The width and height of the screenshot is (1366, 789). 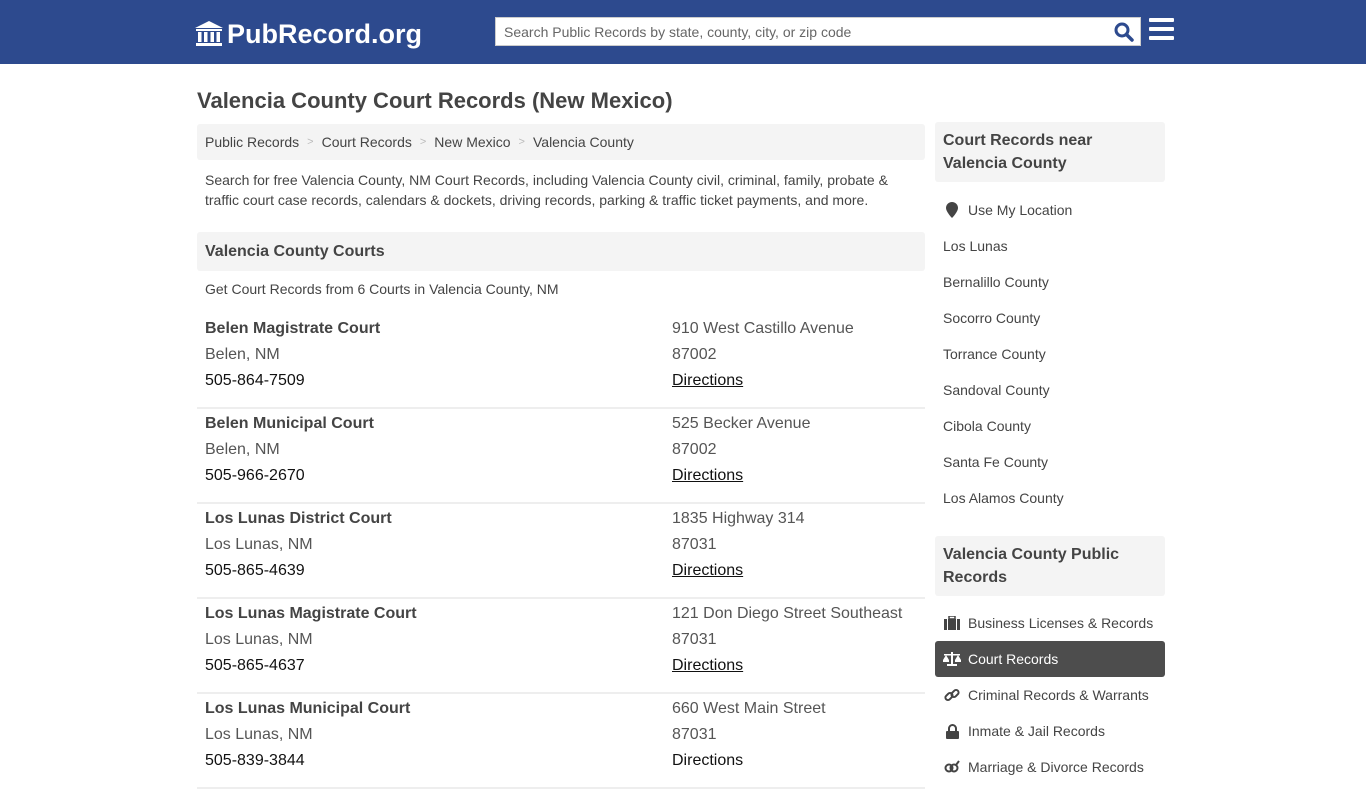 I want to click on hamburger-menu-button, so click(x=1162, y=31).